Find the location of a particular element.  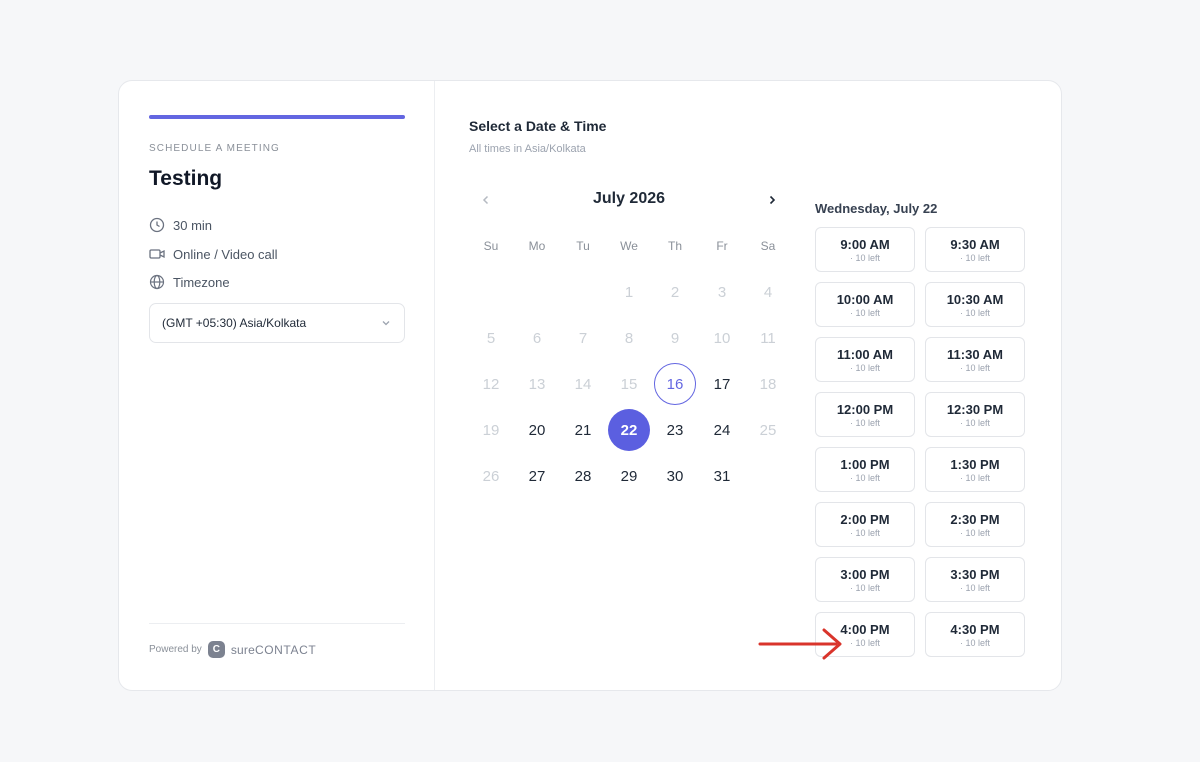

calendar-day-25: 25 is located at coordinates (768, 430).